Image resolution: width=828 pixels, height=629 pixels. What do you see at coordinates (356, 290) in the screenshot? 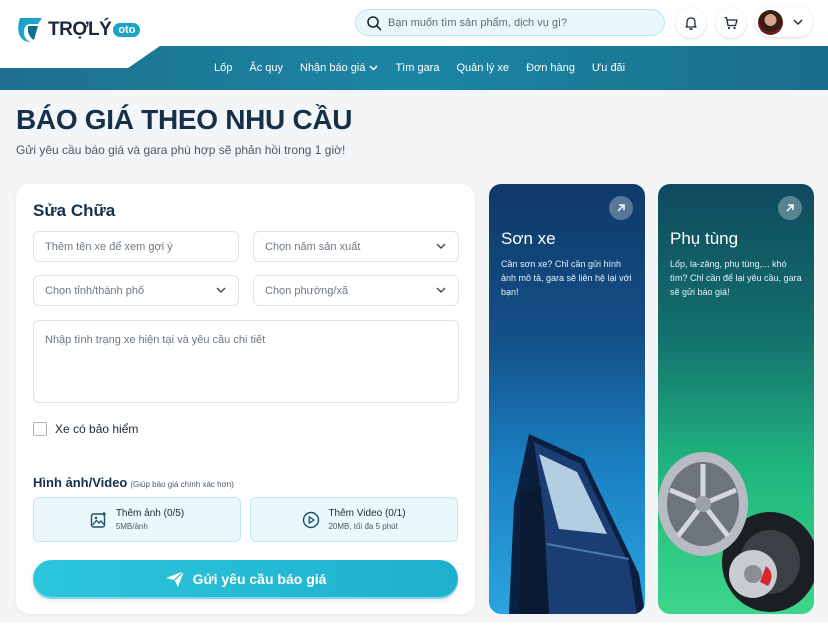
I see `ward-select: Chọn phường/xã` at bounding box center [356, 290].